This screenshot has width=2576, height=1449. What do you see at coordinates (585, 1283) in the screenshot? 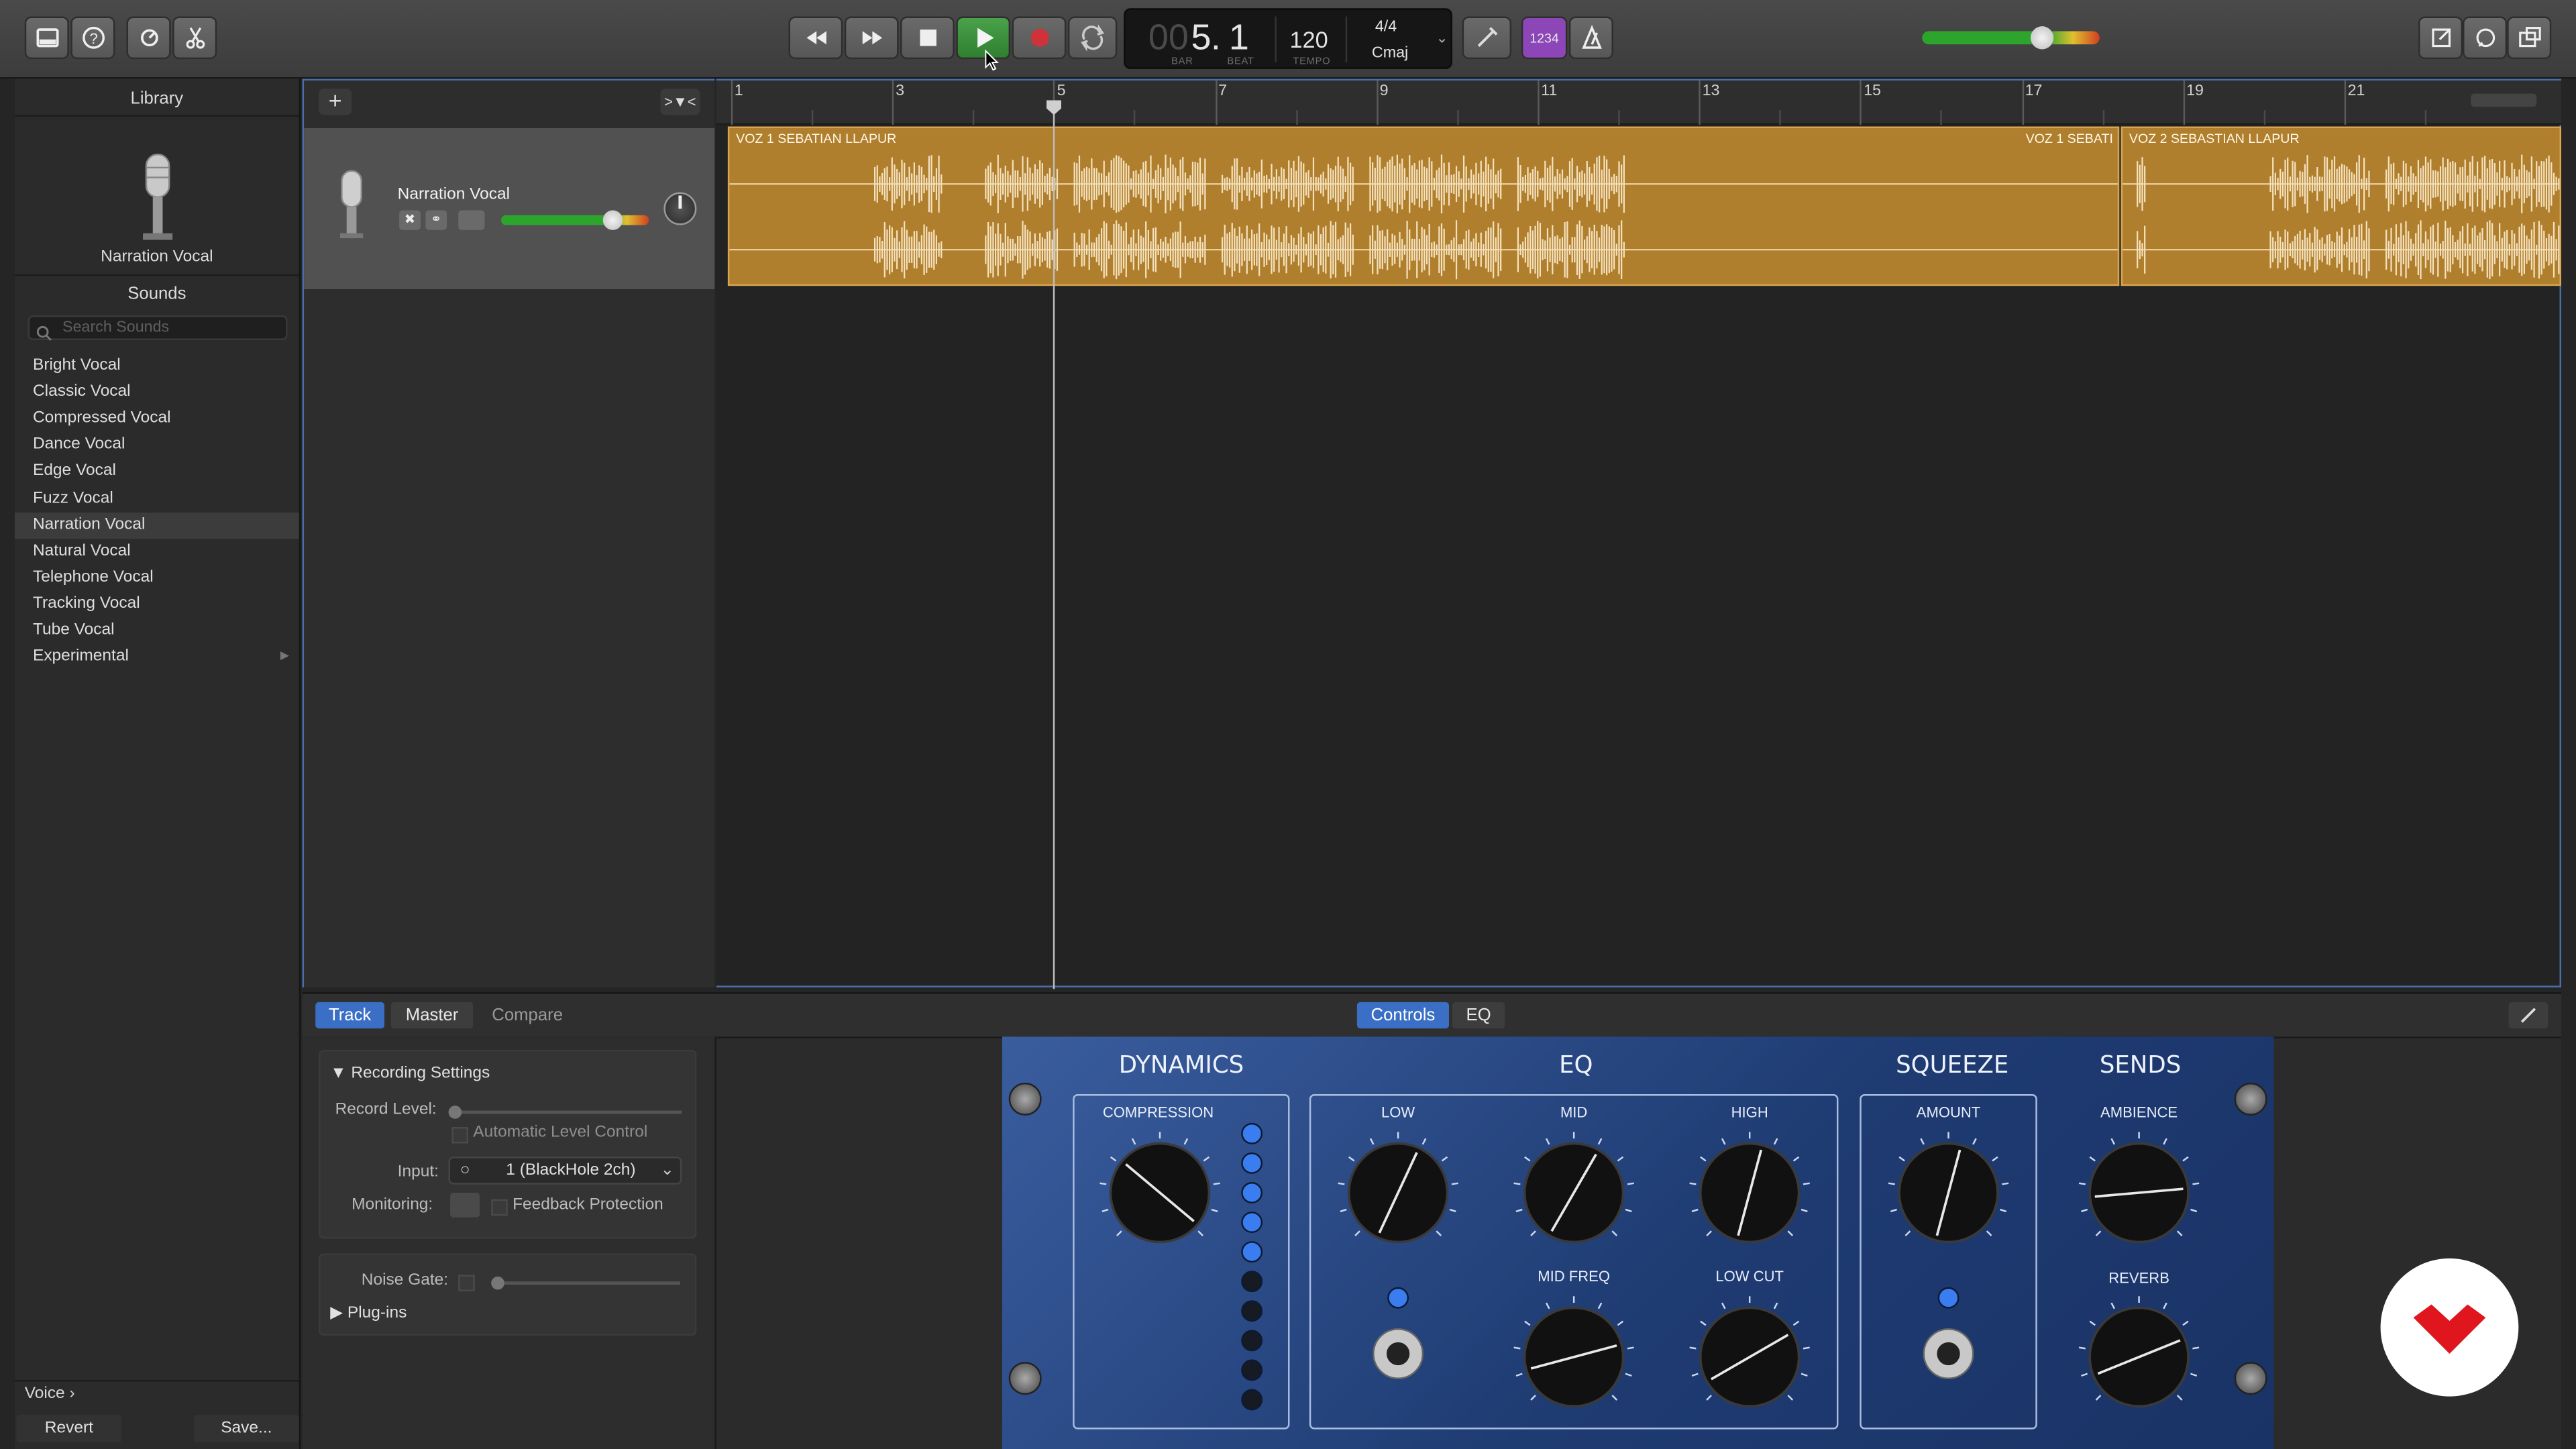
I see `noise-gate-slider` at bounding box center [585, 1283].